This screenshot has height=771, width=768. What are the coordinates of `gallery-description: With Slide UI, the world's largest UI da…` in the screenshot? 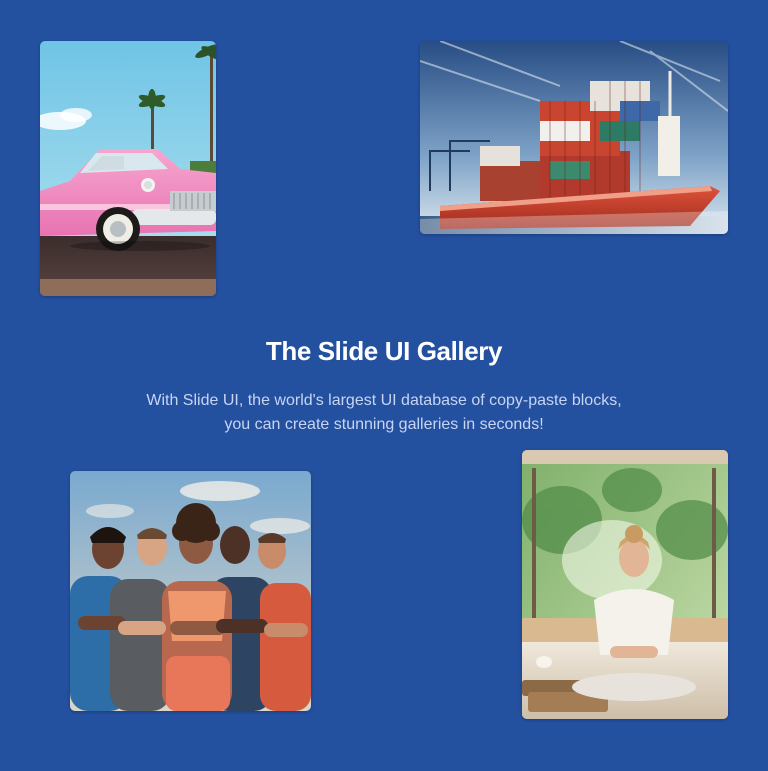 It's located at (384, 413).